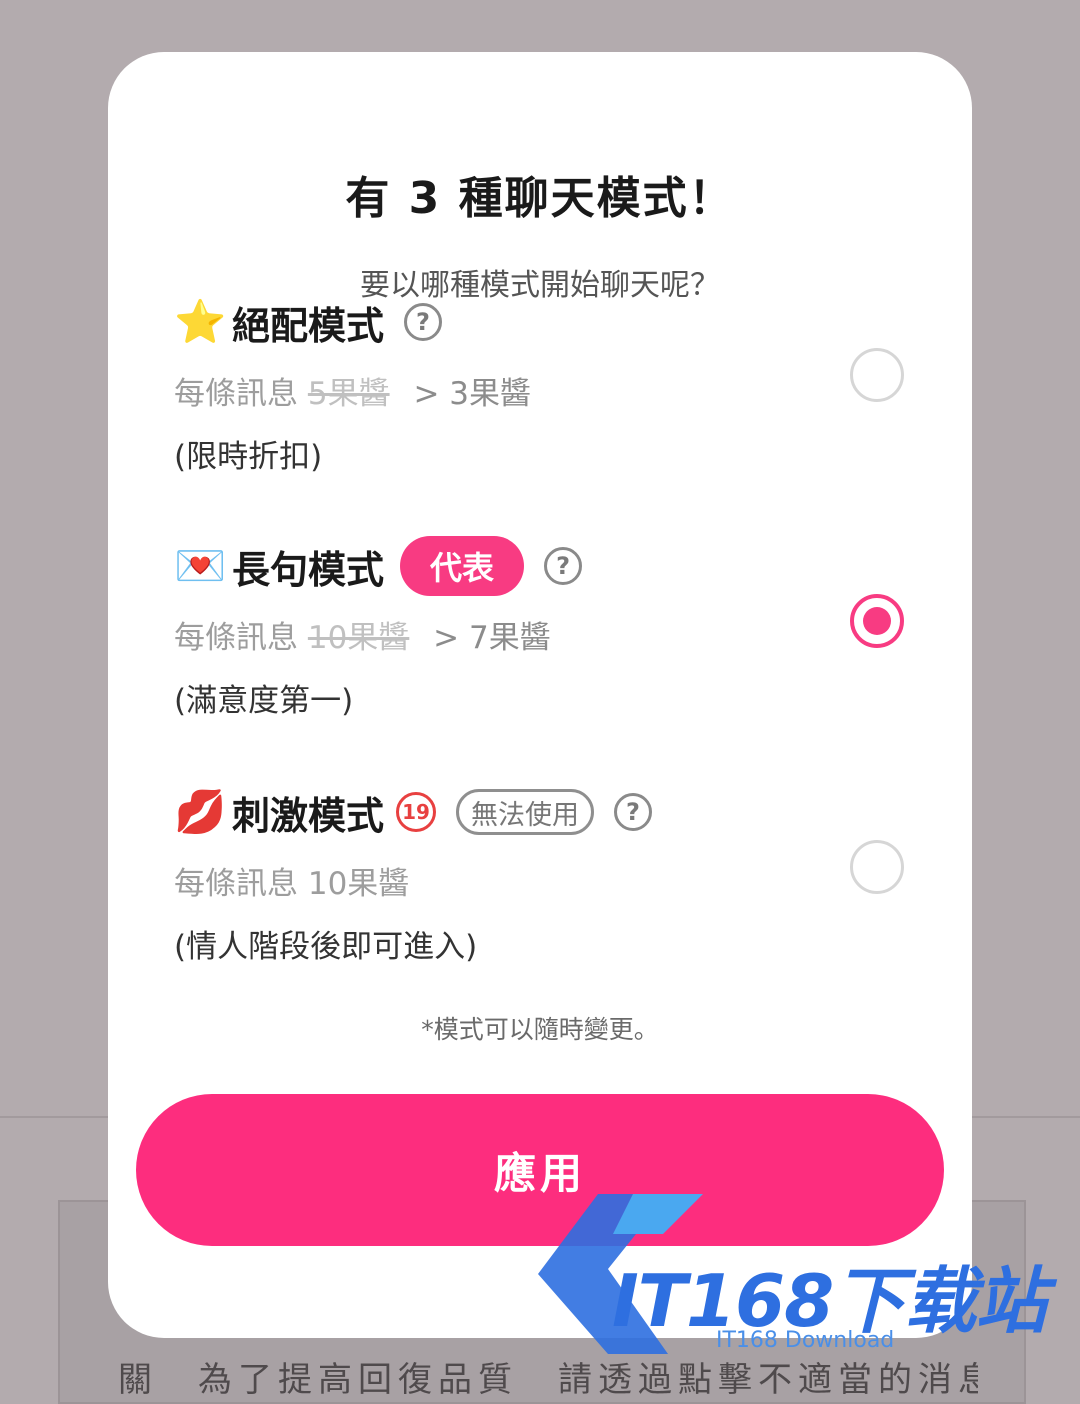  What do you see at coordinates (264, 701) in the screenshot?
I see `mode-note: (滿意度第一)` at bounding box center [264, 701].